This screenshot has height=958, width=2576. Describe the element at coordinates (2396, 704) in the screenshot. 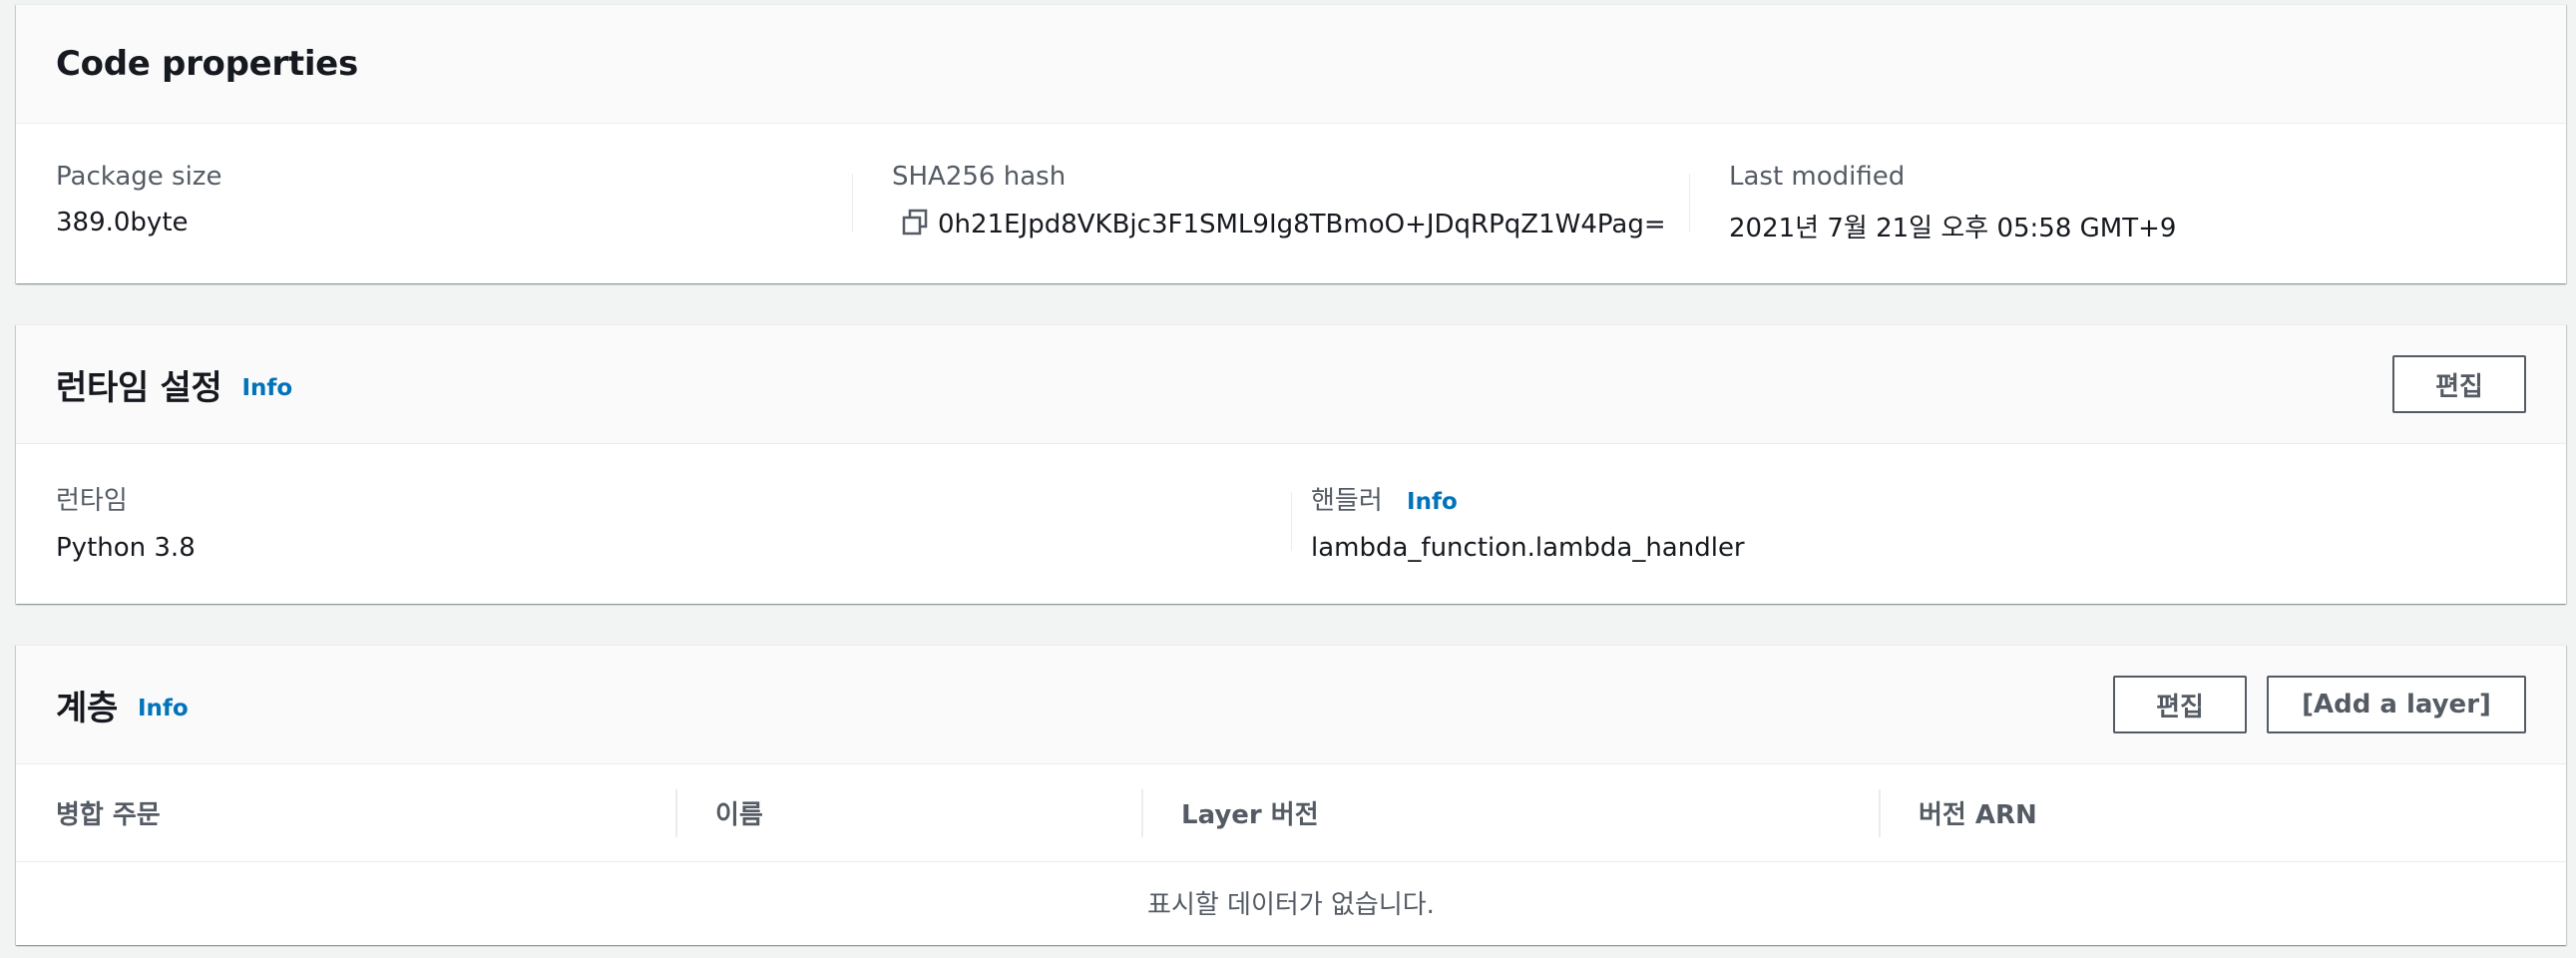

I see `add-layer-button: [Add a layer]` at that location.